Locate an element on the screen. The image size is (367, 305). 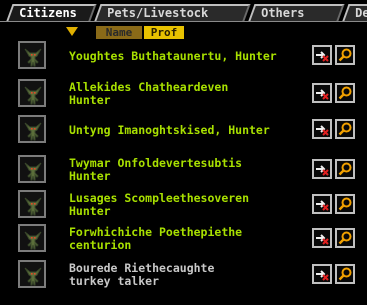
tab-others-label: Others is located at coordinates (283, 13).